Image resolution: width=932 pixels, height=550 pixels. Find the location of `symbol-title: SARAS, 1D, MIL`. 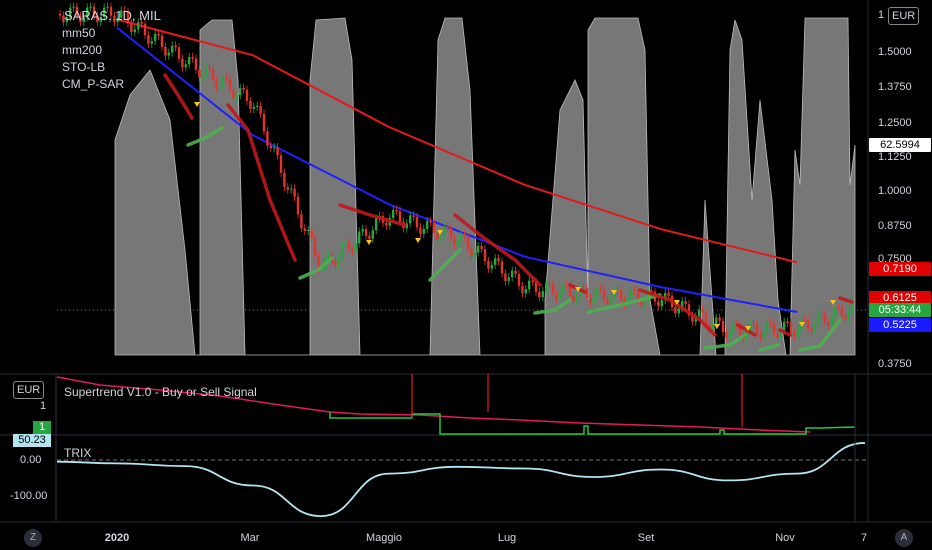

symbol-title: SARAS, 1D, MIL is located at coordinates (112, 15).